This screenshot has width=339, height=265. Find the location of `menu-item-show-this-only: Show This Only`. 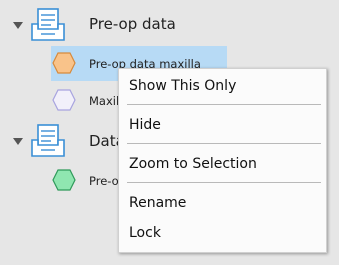

menu-item-show-this-only: Show This Only is located at coordinates (182, 86).